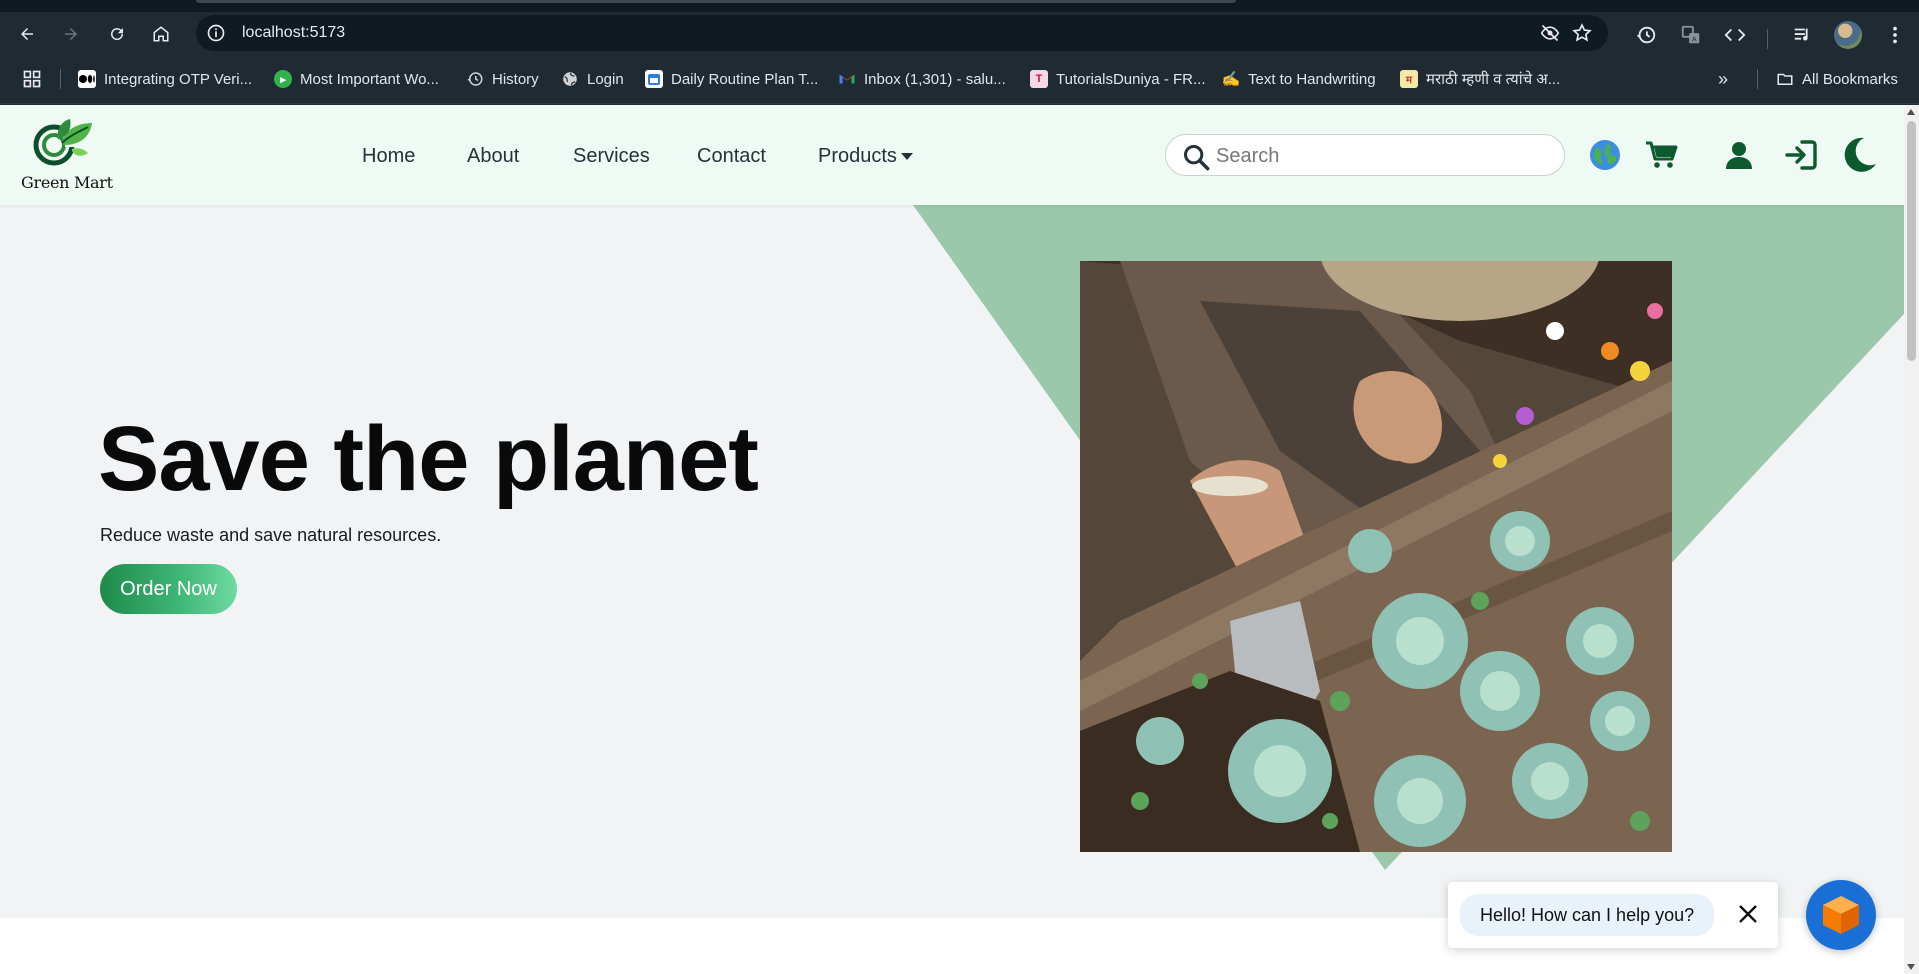 The width and height of the screenshot is (1919, 974). What do you see at coordinates (168, 589) in the screenshot?
I see `order-now-button: Order Now` at bounding box center [168, 589].